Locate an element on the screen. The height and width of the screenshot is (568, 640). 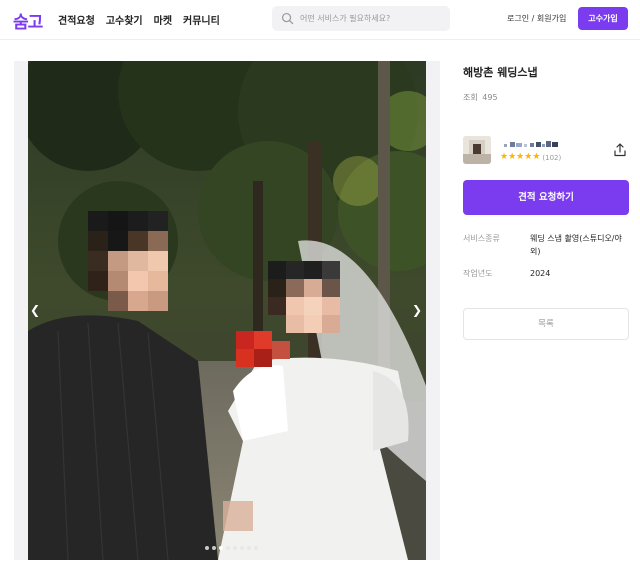
pro-avatar is located at coordinates (477, 150).